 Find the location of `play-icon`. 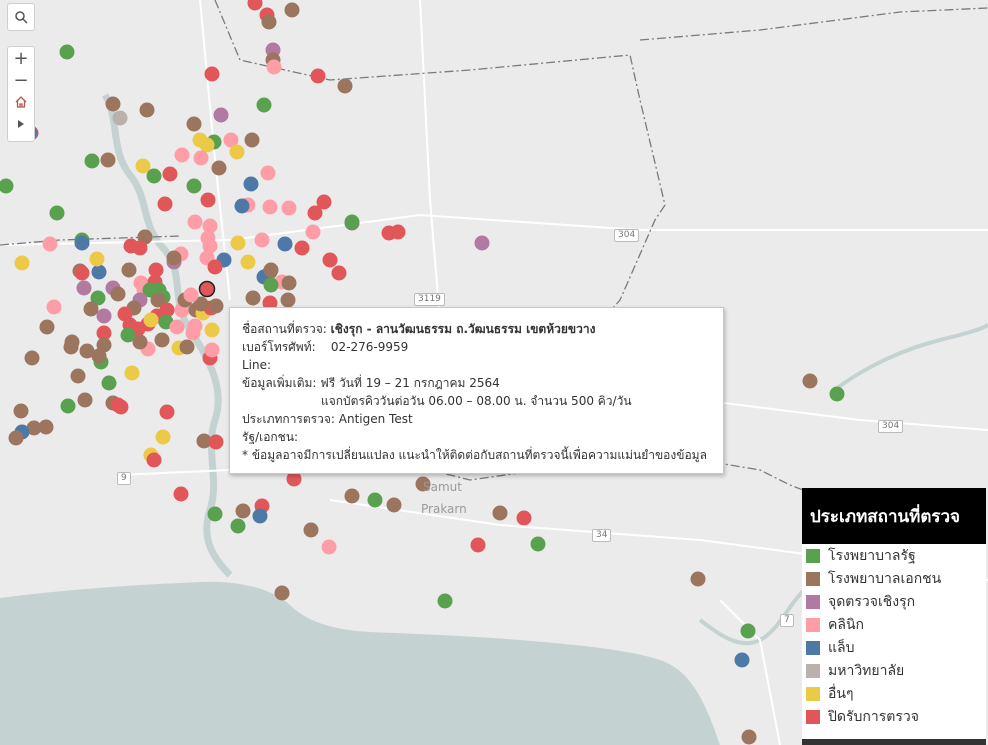

play-icon is located at coordinates (21, 124).